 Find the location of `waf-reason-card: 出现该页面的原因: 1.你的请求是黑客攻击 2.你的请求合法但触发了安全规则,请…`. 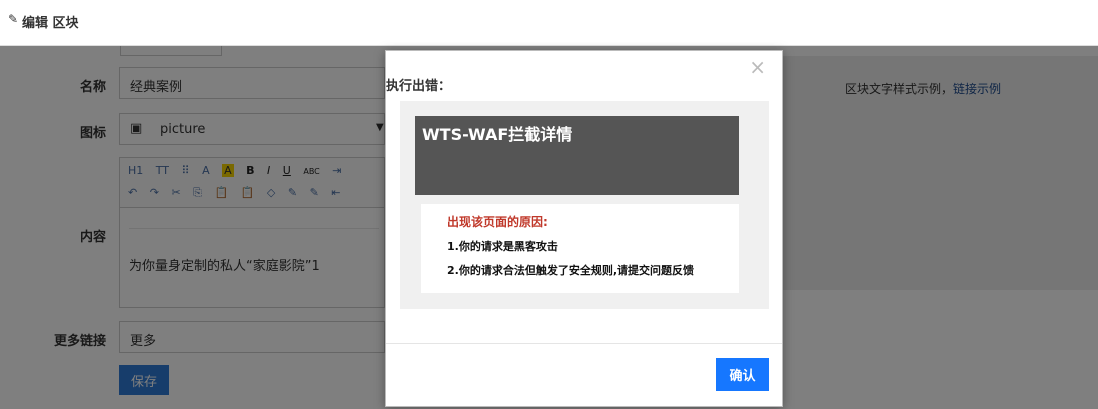

waf-reason-card: 出现该页面的原因: 1.你的请求是黑客攻击 2.你的请求合法但触发了安全规则,请… is located at coordinates (580, 248).